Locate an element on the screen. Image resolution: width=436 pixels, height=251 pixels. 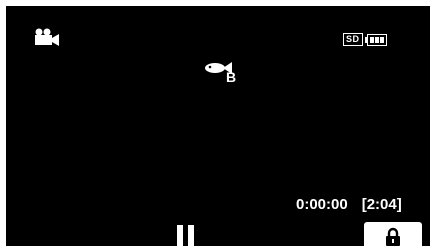
status-indicators: SD is located at coordinates (365, 39).